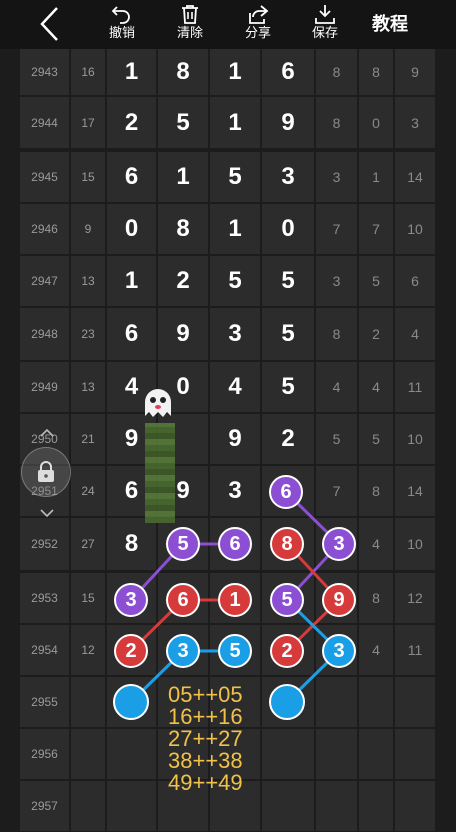  What do you see at coordinates (88, 544) in the screenshot?
I see `sum-value: 27` at bounding box center [88, 544].